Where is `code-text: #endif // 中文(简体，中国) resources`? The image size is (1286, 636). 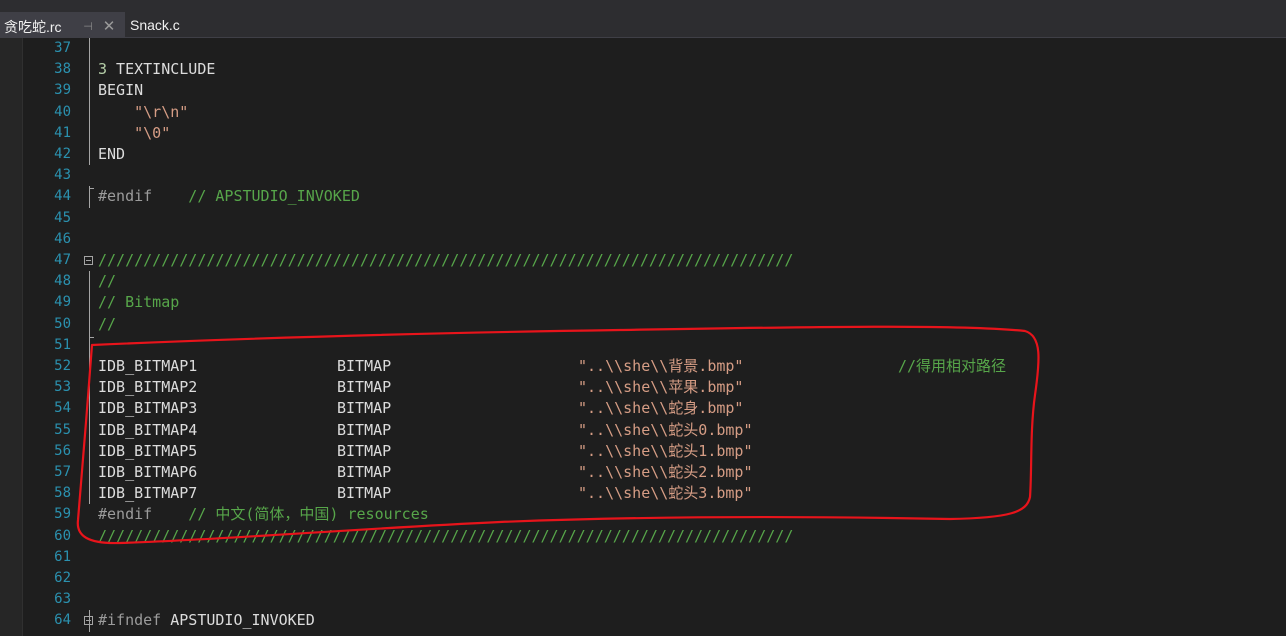 code-text: #endif // 中文(简体，中国) resources is located at coordinates (263, 514).